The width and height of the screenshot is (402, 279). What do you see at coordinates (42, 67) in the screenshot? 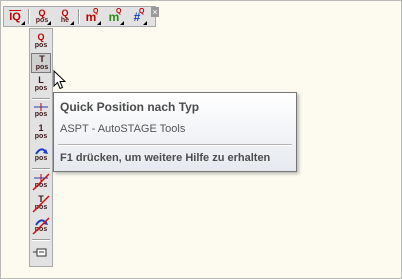
I see `t-pos-sub: pos` at bounding box center [42, 67].